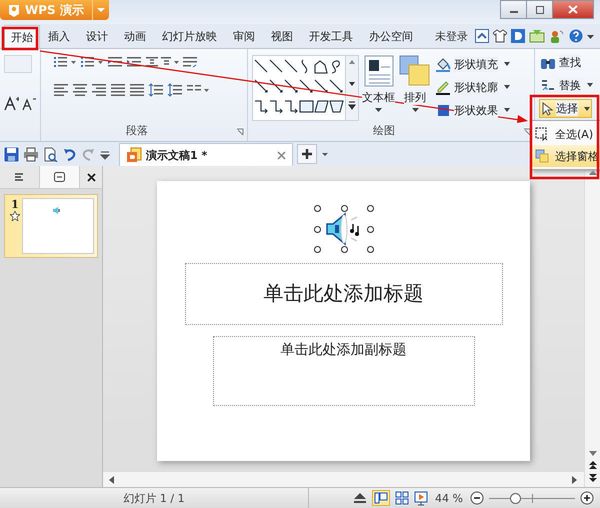  I want to click on normal-view-icon, so click(381, 498).